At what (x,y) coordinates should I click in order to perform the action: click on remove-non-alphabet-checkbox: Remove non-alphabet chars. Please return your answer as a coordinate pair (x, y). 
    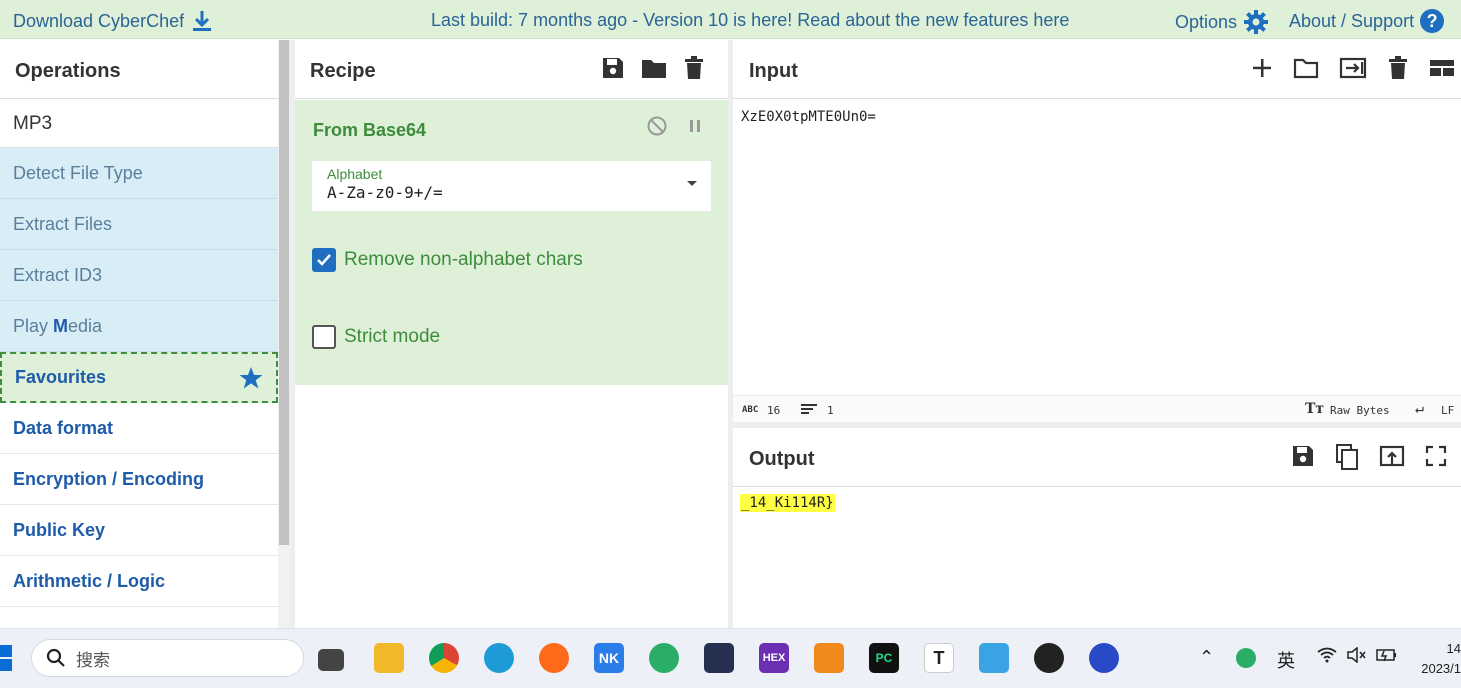
    Looking at the image, I should click on (447, 260).